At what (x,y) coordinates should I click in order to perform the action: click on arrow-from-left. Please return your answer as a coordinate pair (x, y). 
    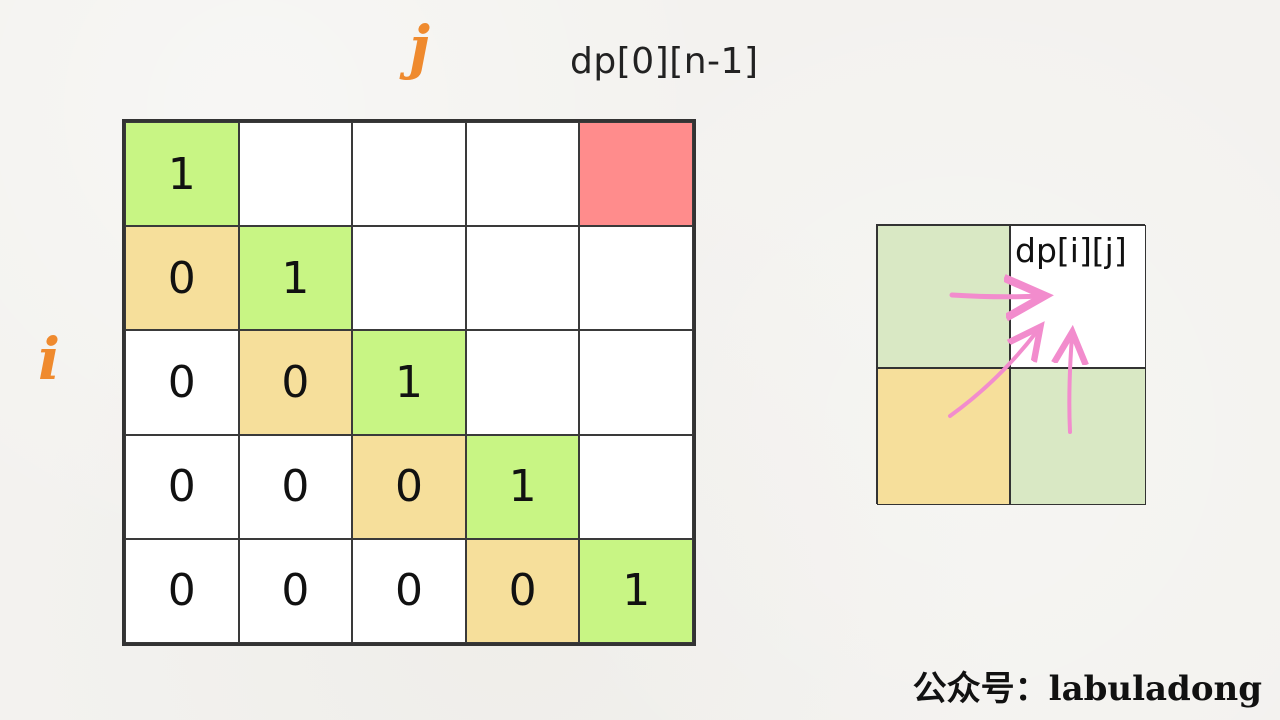
    Looking at the image, I should click on (994, 296).